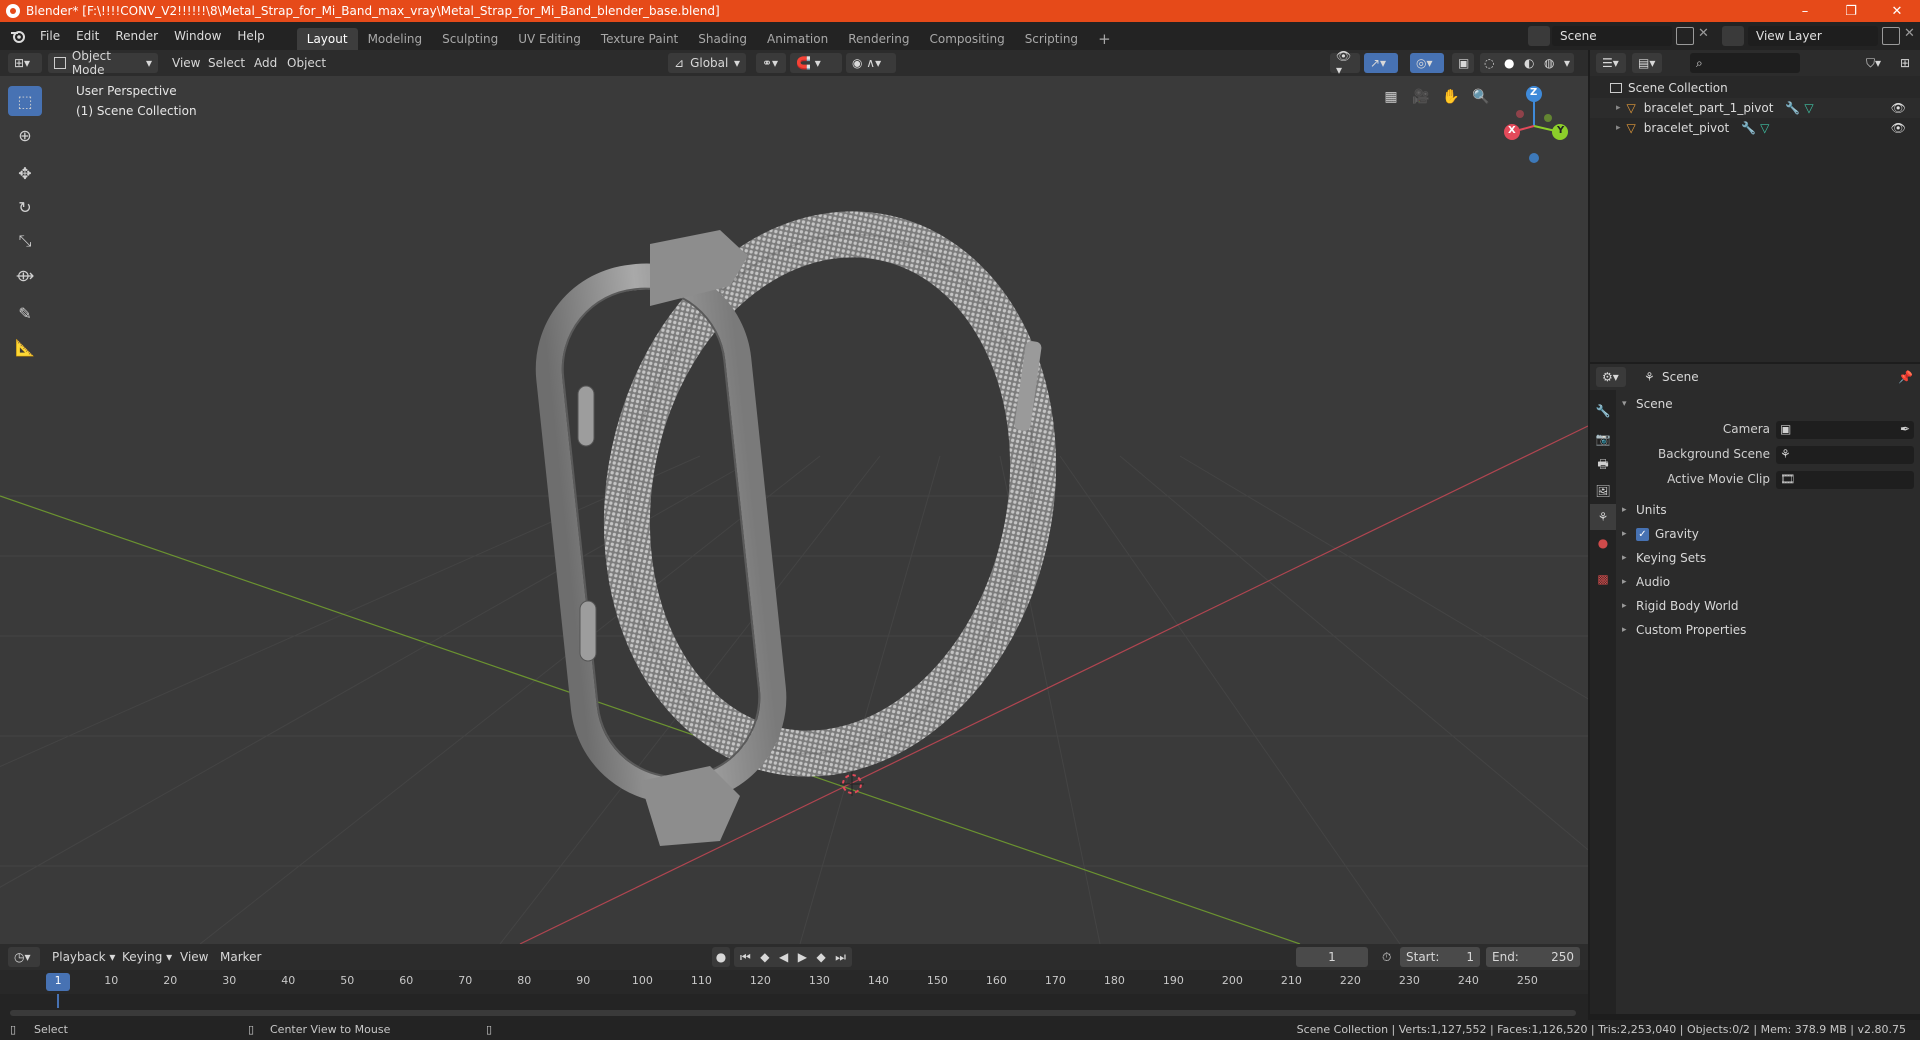 The image size is (1920, 1040). What do you see at coordinates (707, 63) in the screenshot?
I see `transform-orientation-dropdown: ⊿ Global ▾` at bounding box center [707, 63].